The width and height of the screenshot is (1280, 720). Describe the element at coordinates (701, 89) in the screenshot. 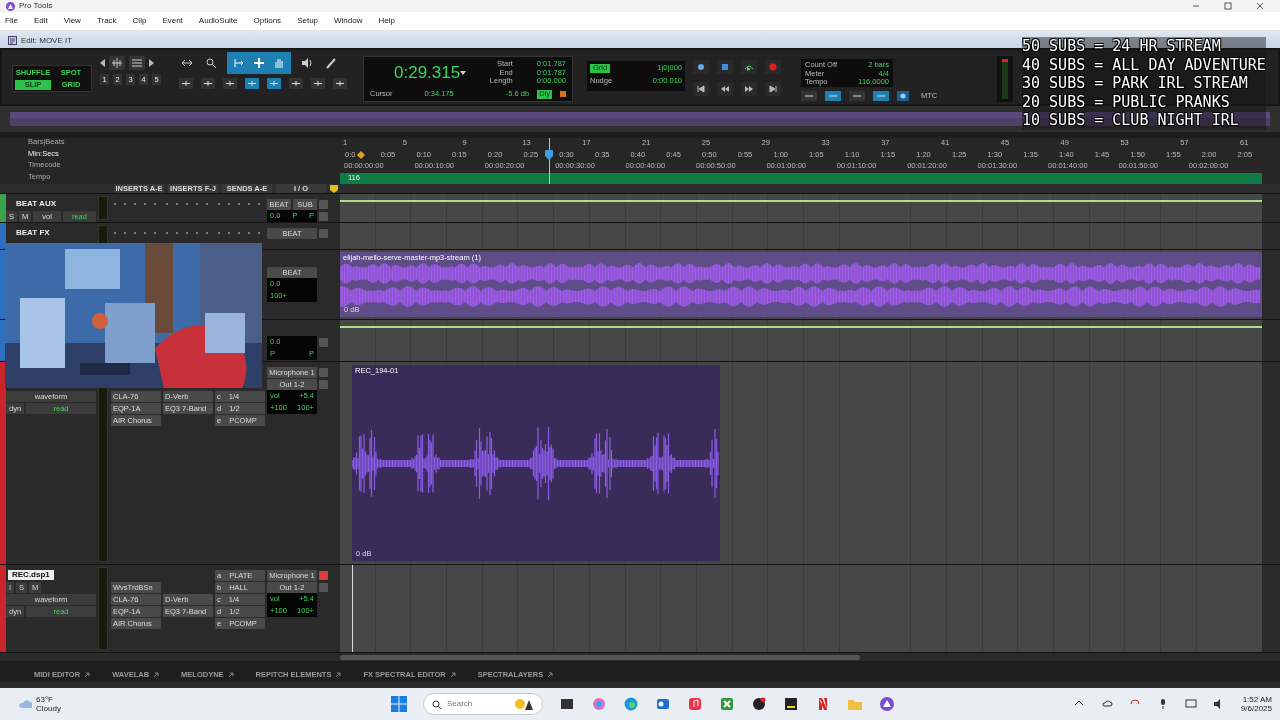

I see `return-to-zero-icon` at that location.